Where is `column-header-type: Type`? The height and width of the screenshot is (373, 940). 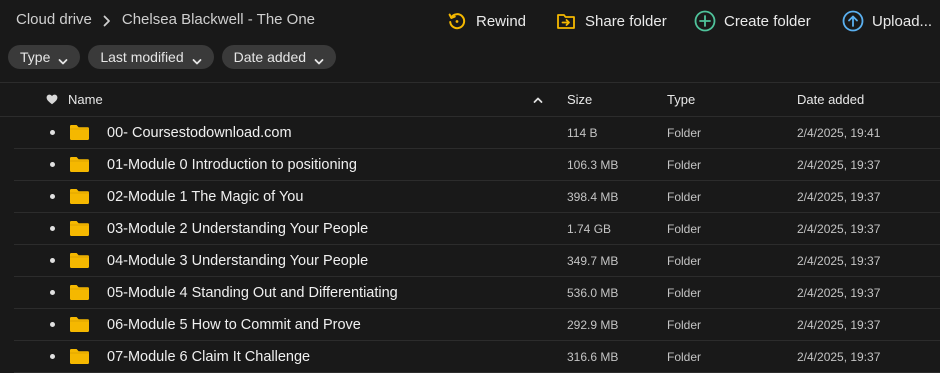 column-header-type: Type is located at coordinates (681, 99).